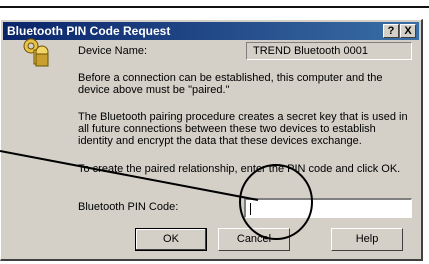 Image resolution: width=429 pixels, height=264 pixels. Describe the element at coordinates (254, 239) in the screenshot. I see `cancel-button: Cancel` at that location.